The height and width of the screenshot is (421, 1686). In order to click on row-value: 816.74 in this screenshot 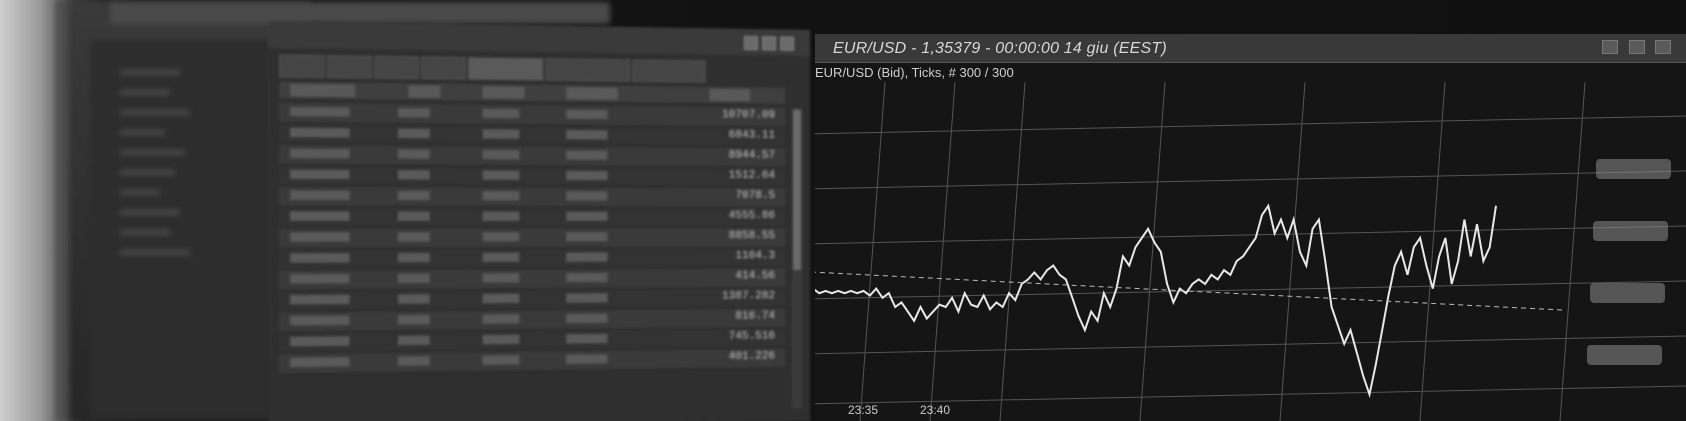, I will do `click(755, 316)`.